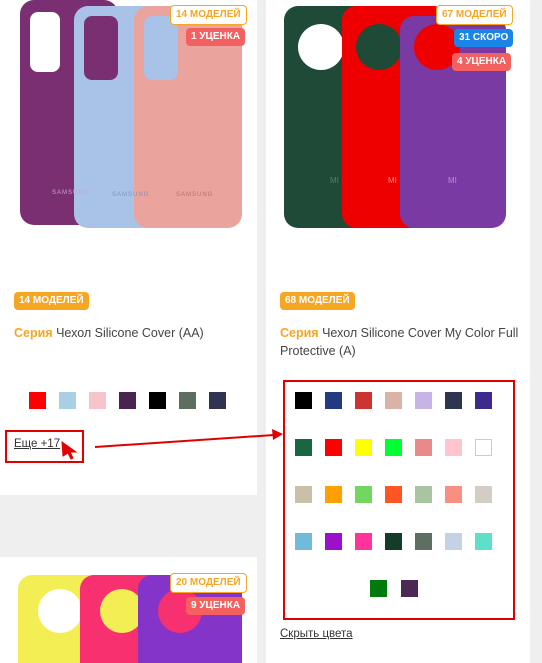  What do you see at coordinates (216, 37) in the screenshot?
I see `markdown-badge: 1 УЦЕНКА` at bounding box center [216, 37].